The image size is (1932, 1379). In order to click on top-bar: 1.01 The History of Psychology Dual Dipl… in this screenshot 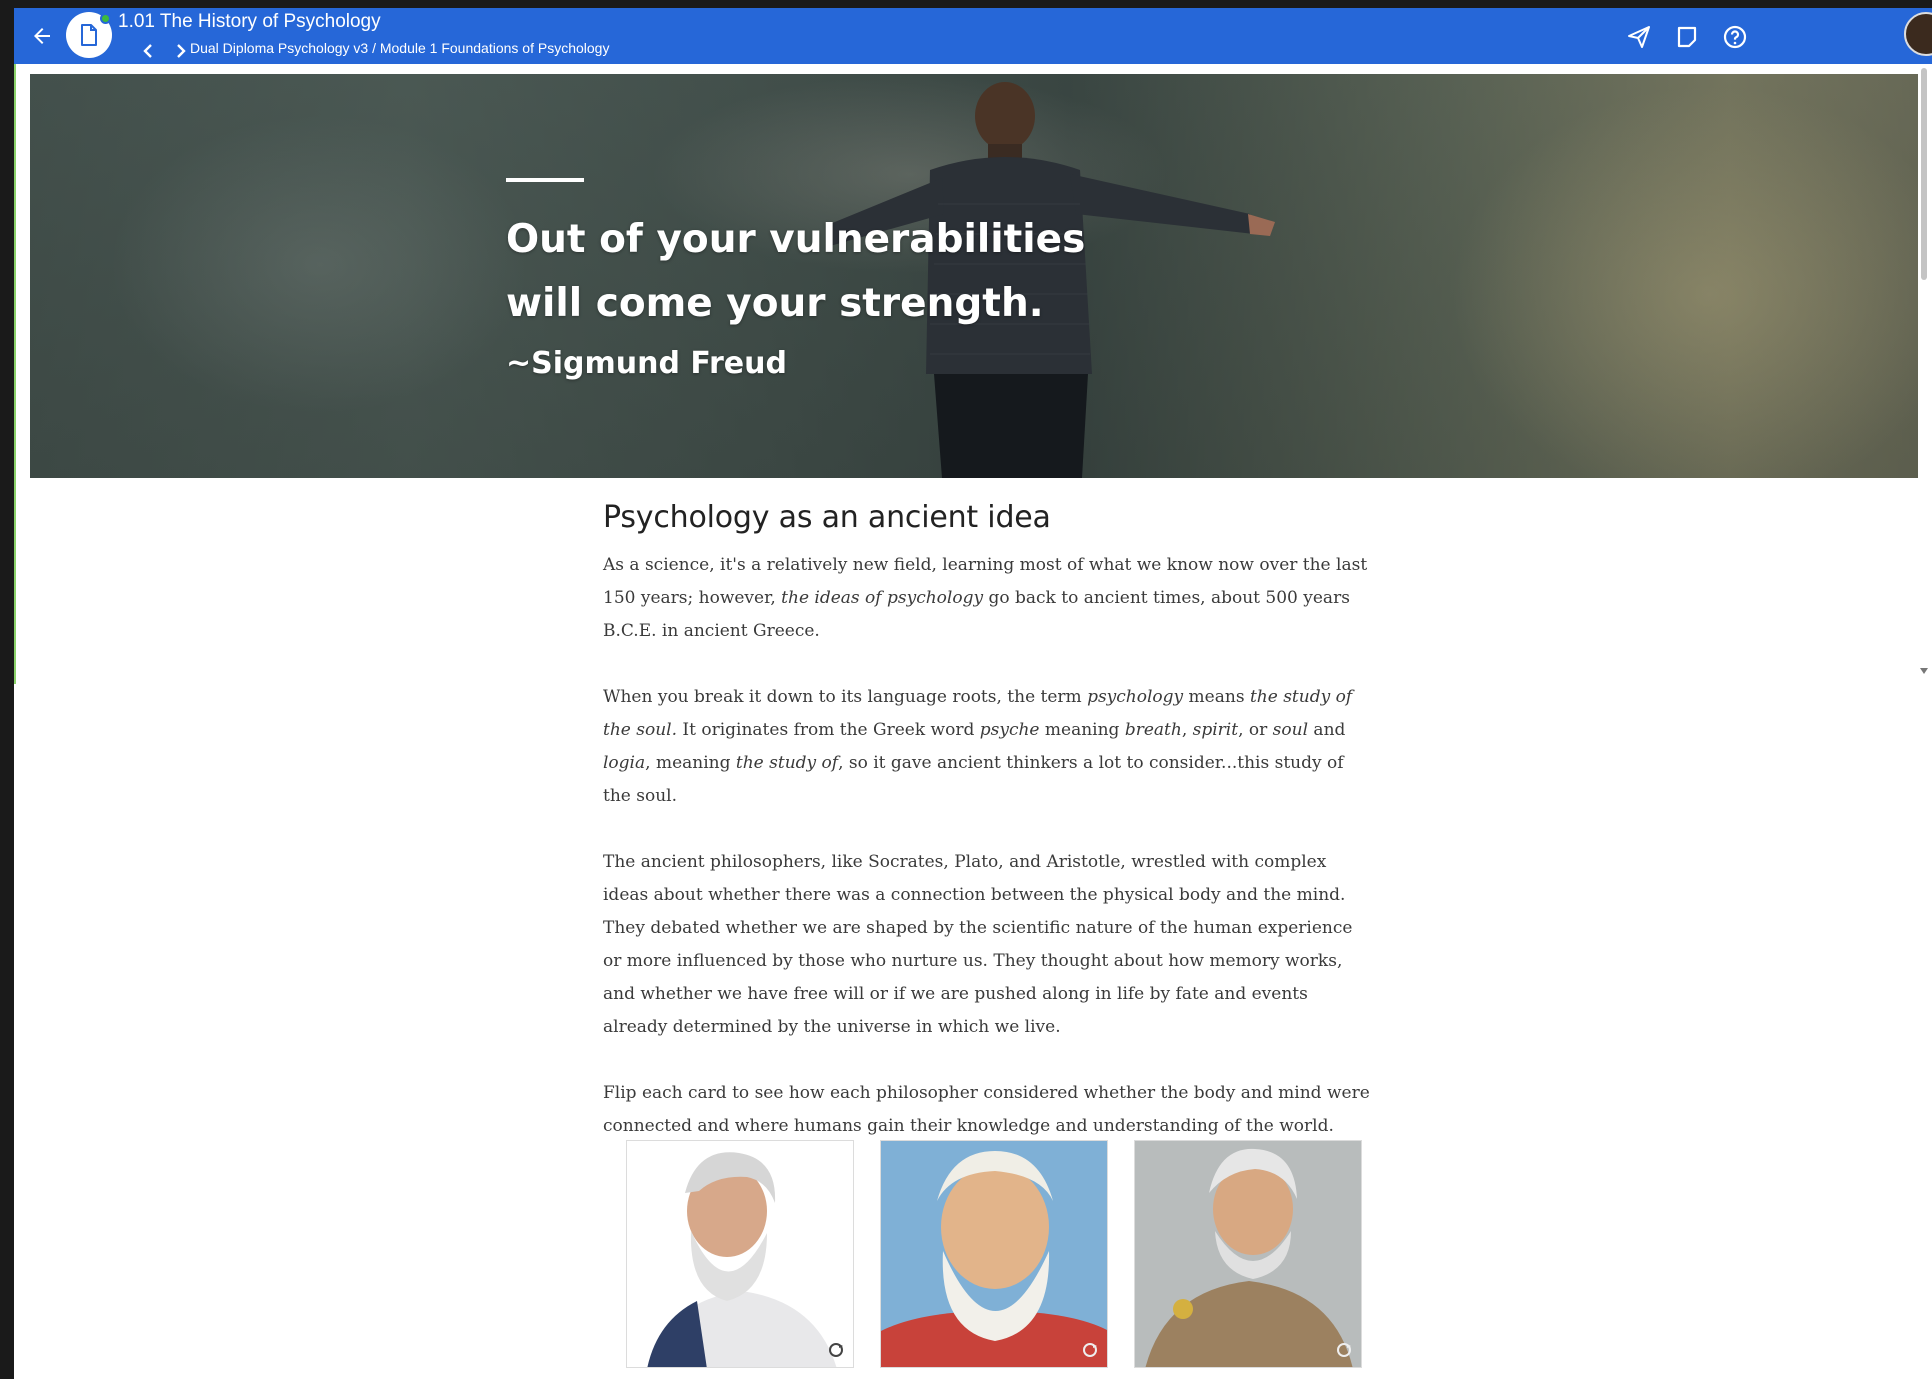, I will do `click(973, 36)`.